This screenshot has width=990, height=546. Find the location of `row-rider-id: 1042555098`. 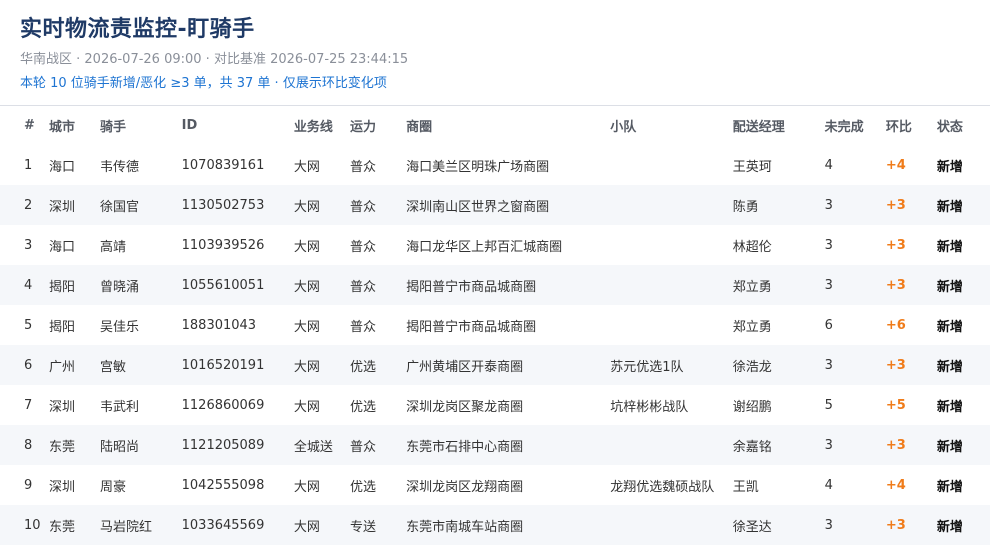

row-rider-id: 1042555098 is located at coordinates (223, 485).